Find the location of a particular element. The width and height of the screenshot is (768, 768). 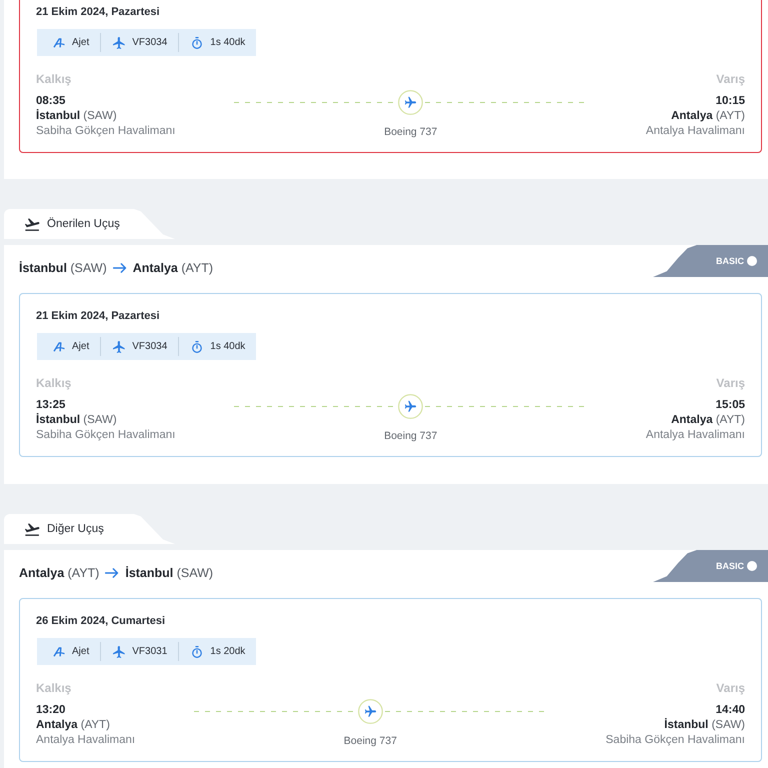

departure-time: 13:20 is located at coordinates (51, 710).